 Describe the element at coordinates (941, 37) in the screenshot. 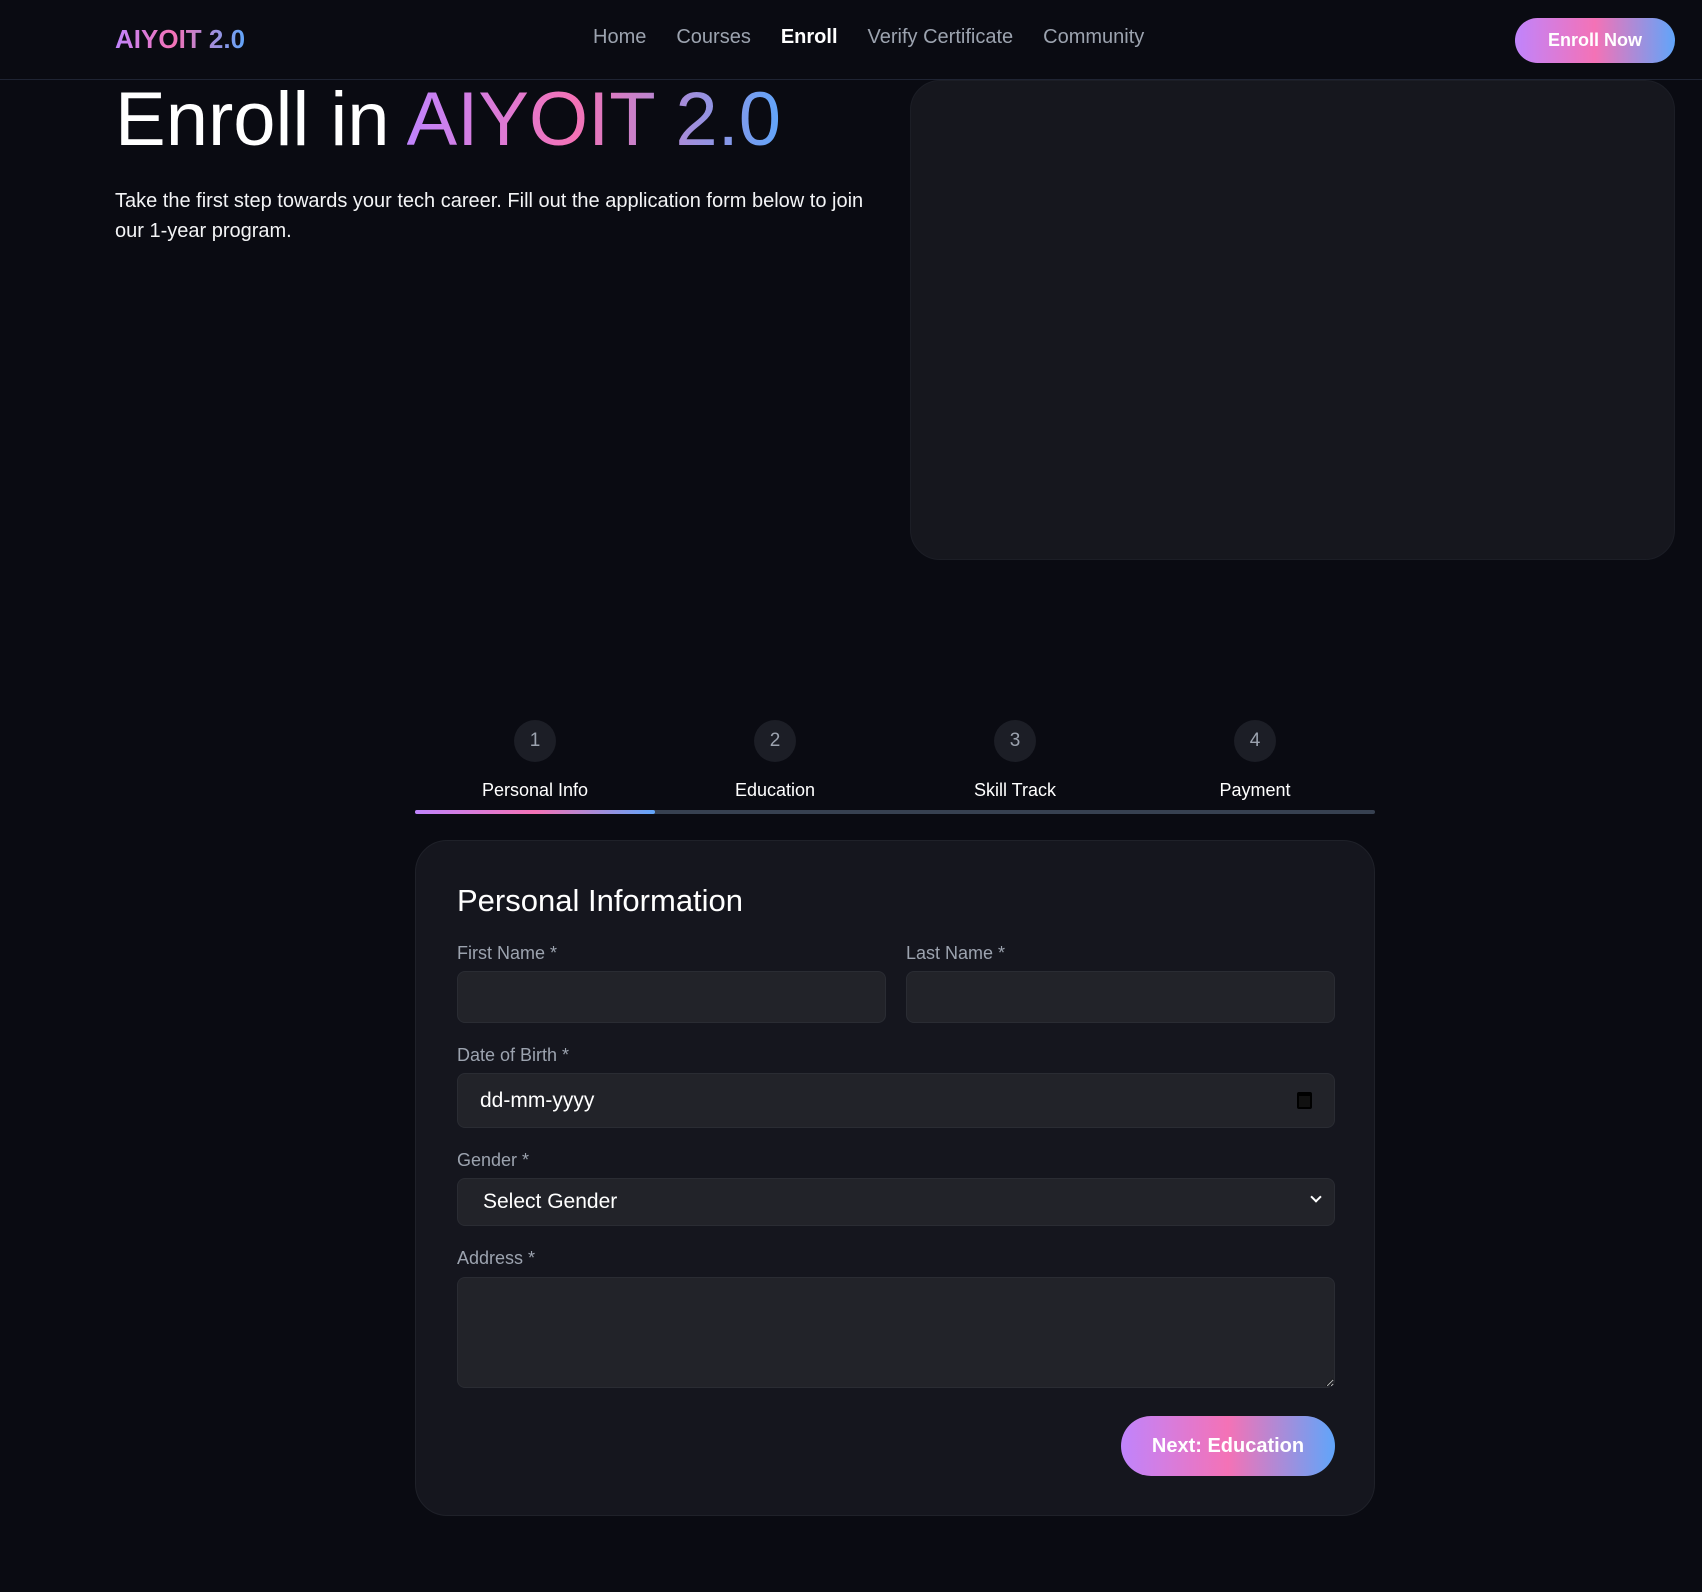

I see `nav-link-verify-certificate: Verify Certificate` at that location.